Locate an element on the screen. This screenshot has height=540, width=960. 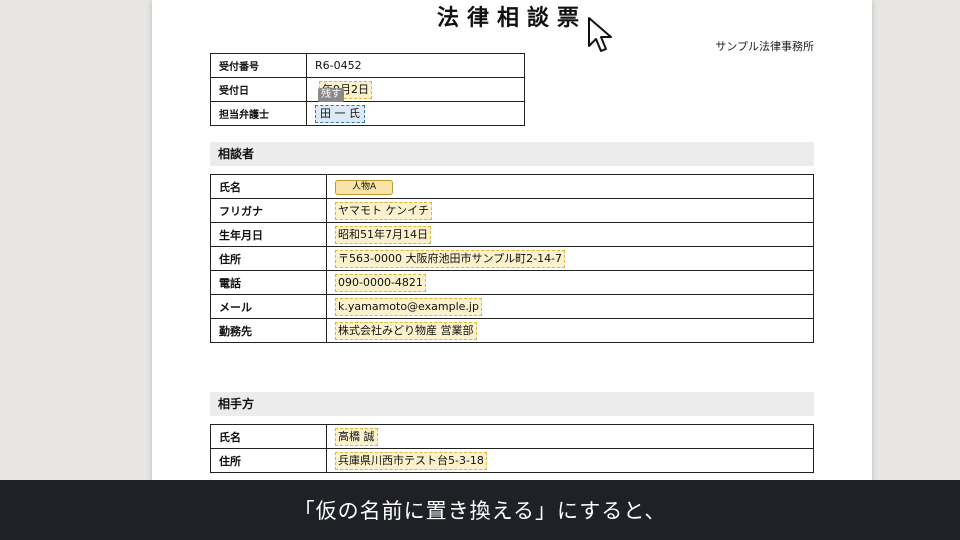
furigana-cell: ヤマモト ケンイチ is located at coordinates (570, 210).